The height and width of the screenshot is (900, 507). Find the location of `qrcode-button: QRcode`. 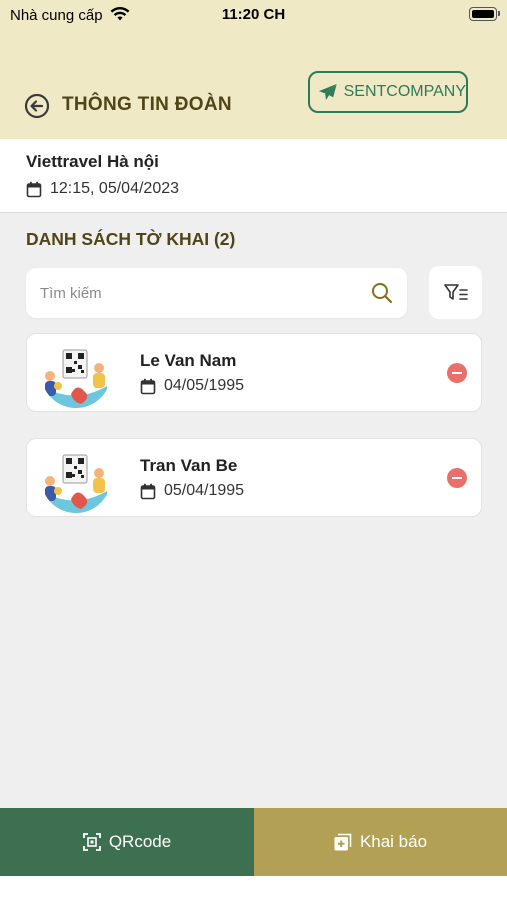

qrcode-button: QRcode is located at coordinates (127, 842).